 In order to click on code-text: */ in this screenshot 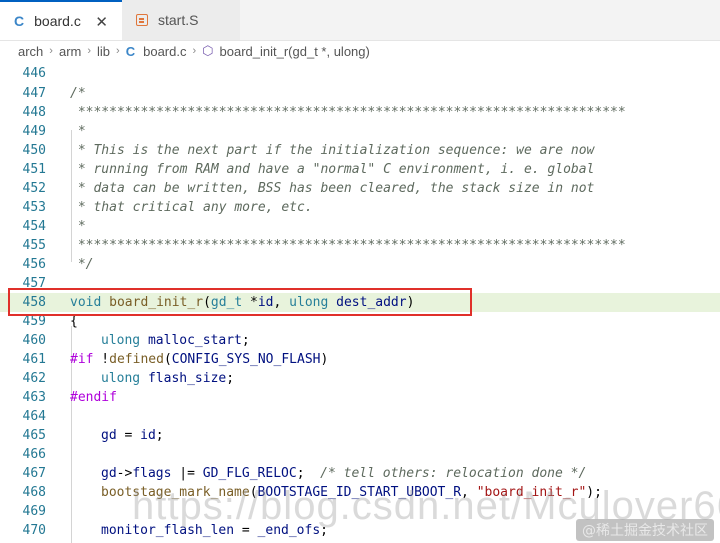, I will do `click(82, 264)`.